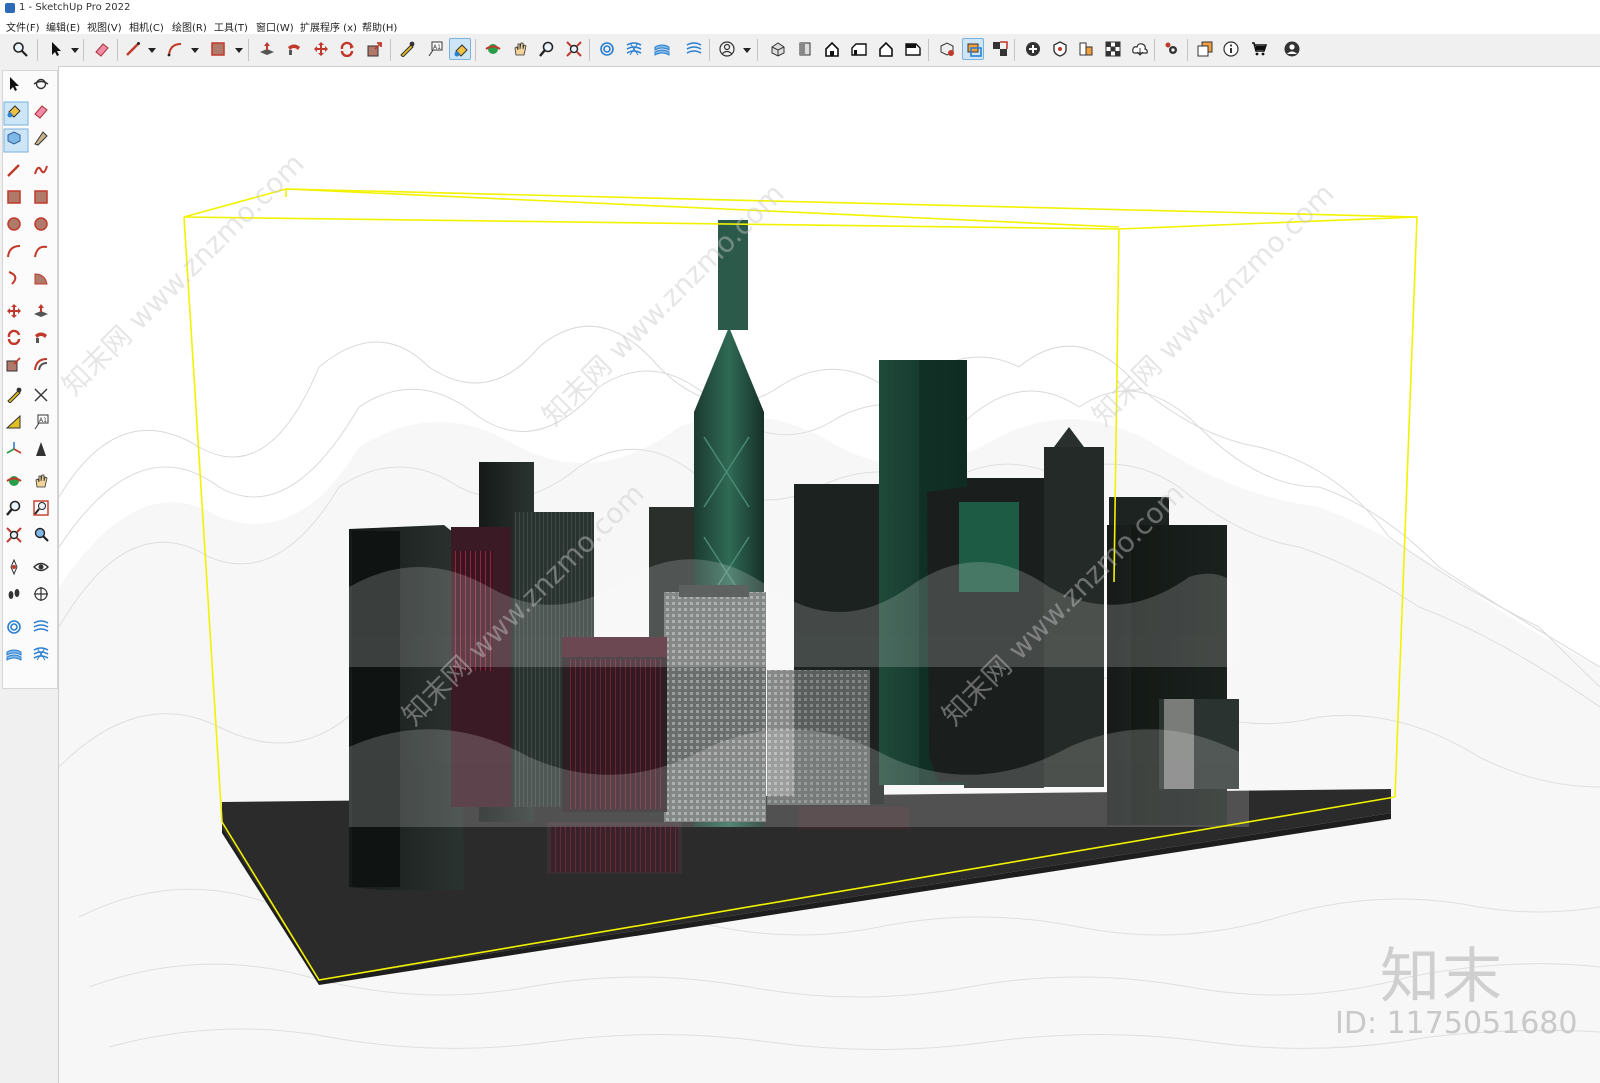  I want to click on offset-icon, so click(41, 364).